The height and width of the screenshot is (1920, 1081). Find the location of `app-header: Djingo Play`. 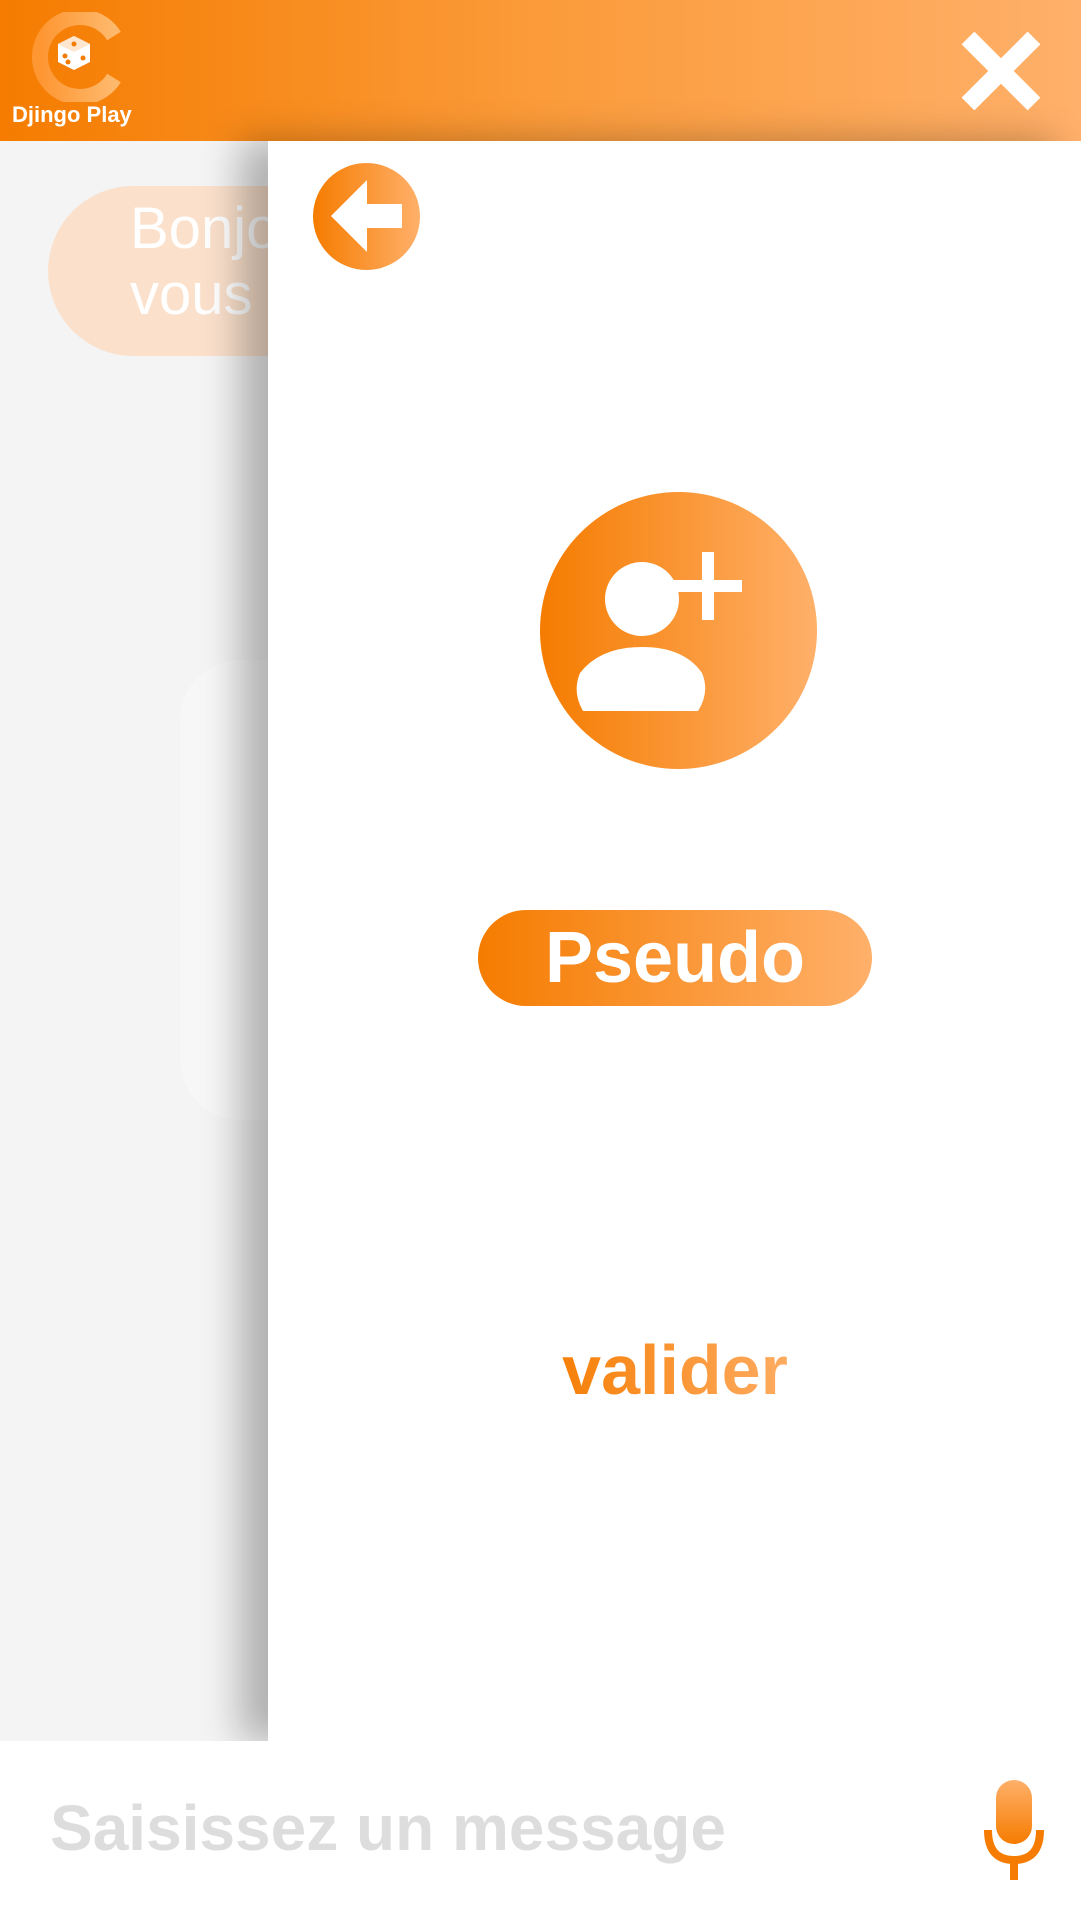

app-header: Djingo Play is located at coordinates (540, 70).